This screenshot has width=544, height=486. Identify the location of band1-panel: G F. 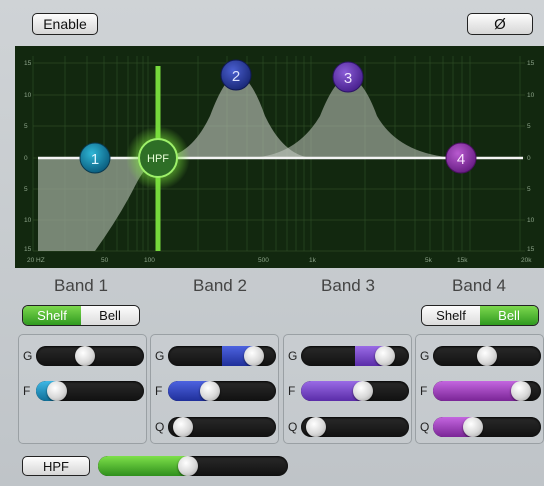
(82, 389).